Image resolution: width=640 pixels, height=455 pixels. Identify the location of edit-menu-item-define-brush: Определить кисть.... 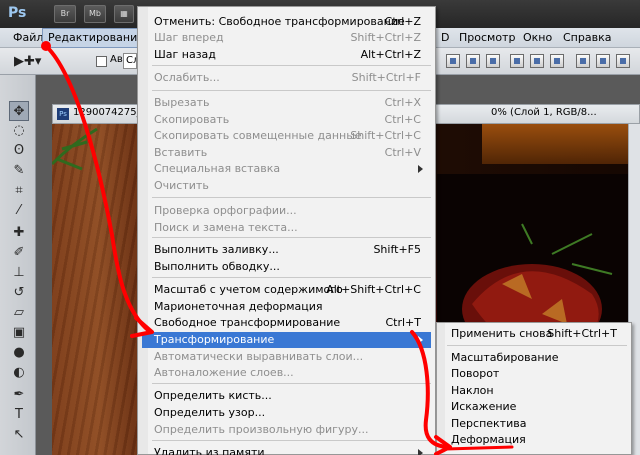
(286, 396).